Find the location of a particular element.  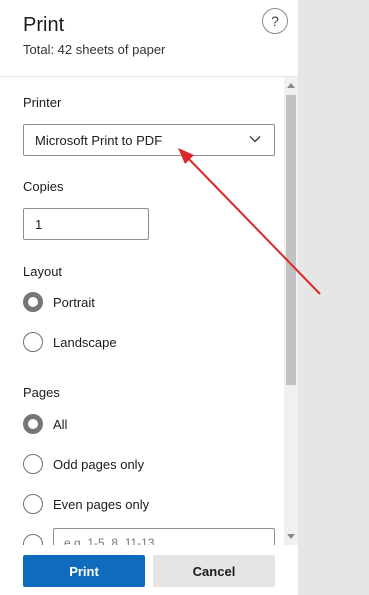

printer-selected-value: Microsoft Print to PDF is located at coordinates (99, 140).